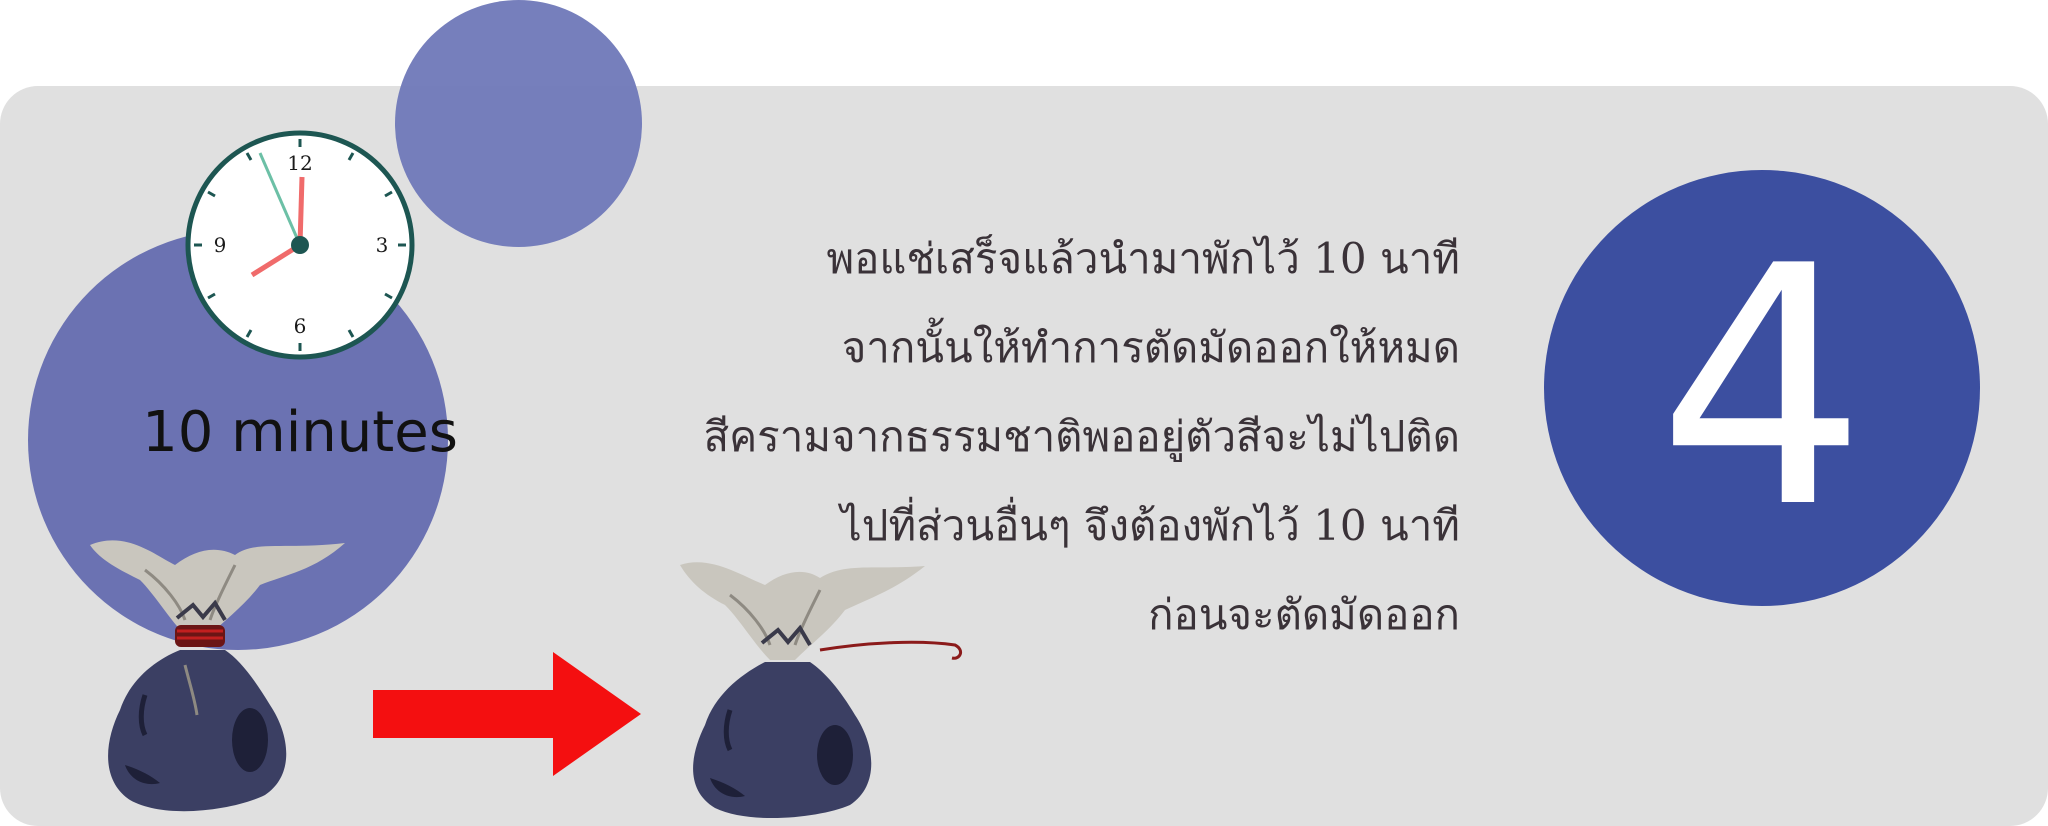 Image resolution: width=2048 pixels, height=826 pixels. What do you see at coordinates (220, 245) in the screenshot?
I see `clock-number-9: 9` at bounding box center [220, 245].